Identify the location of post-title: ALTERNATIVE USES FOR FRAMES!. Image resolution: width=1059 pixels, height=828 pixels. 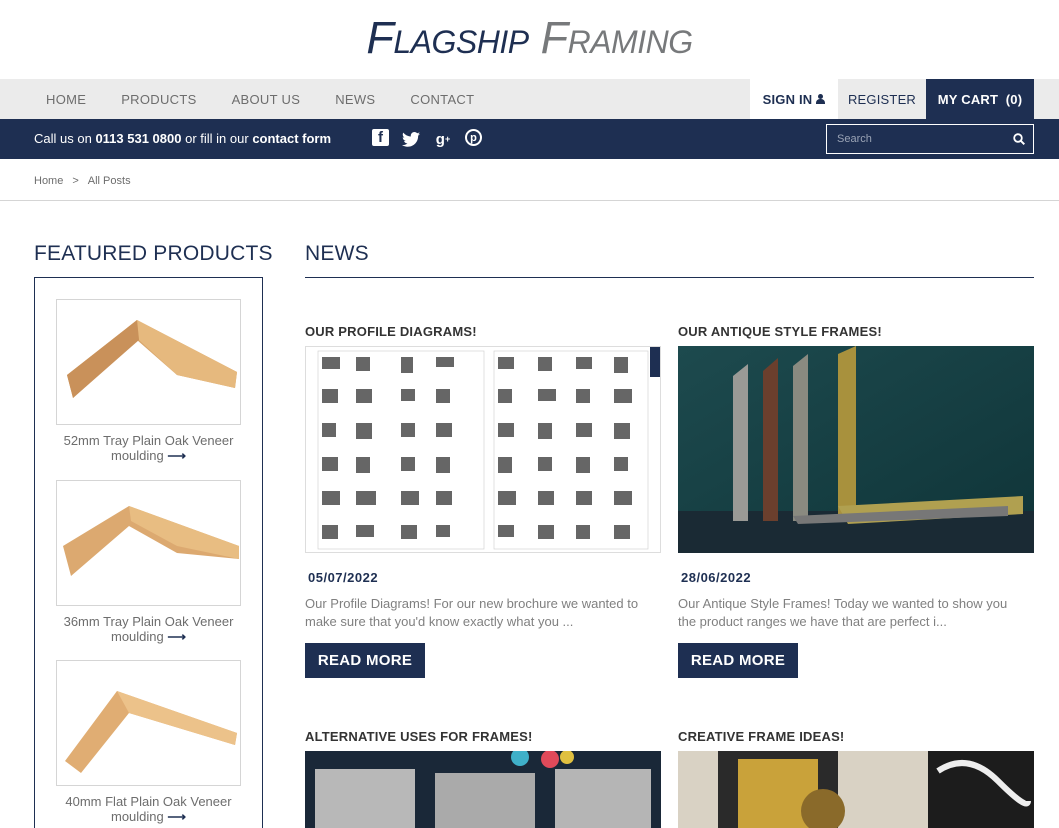
(483, 736).